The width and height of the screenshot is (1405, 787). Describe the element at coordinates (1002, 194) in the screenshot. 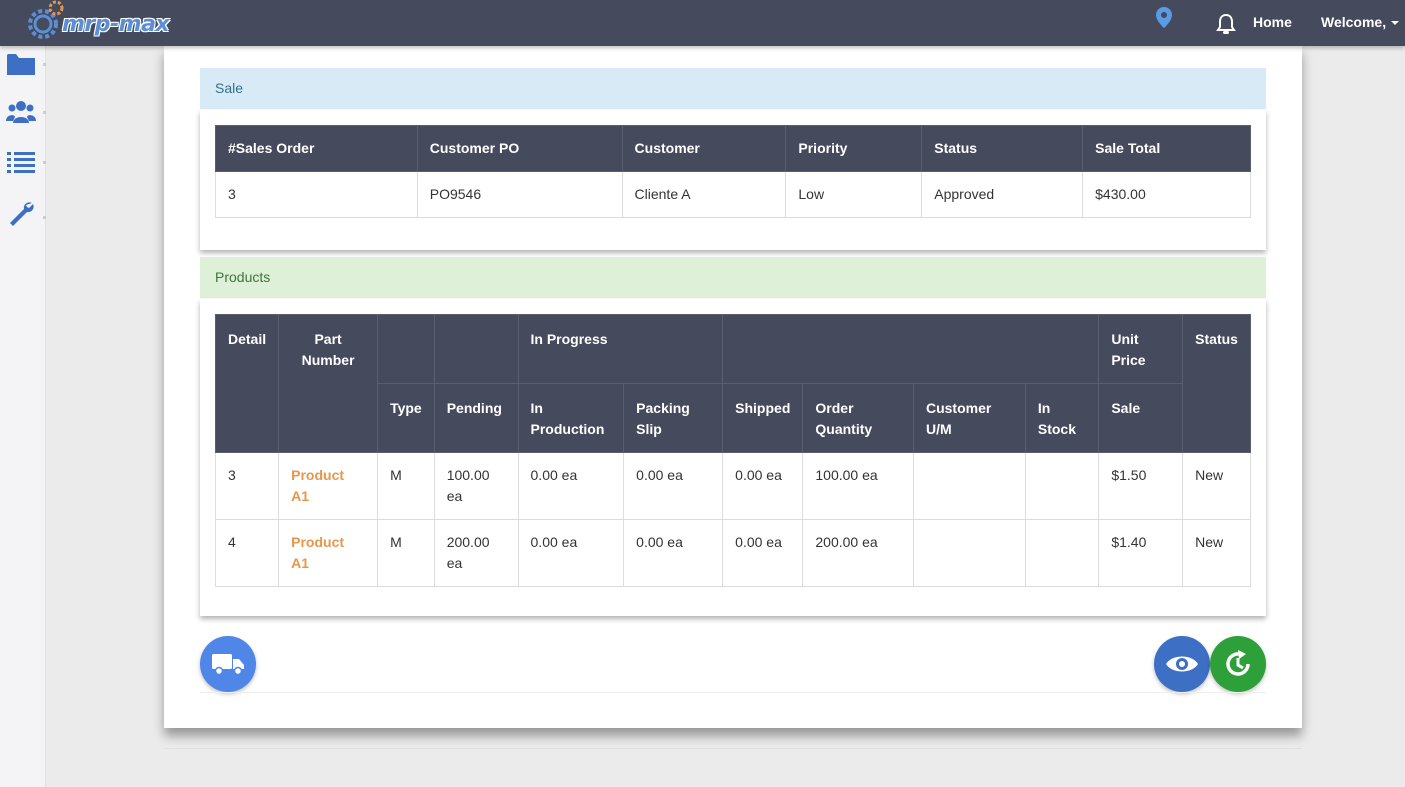

I see `status-cell: Approved` at that location.